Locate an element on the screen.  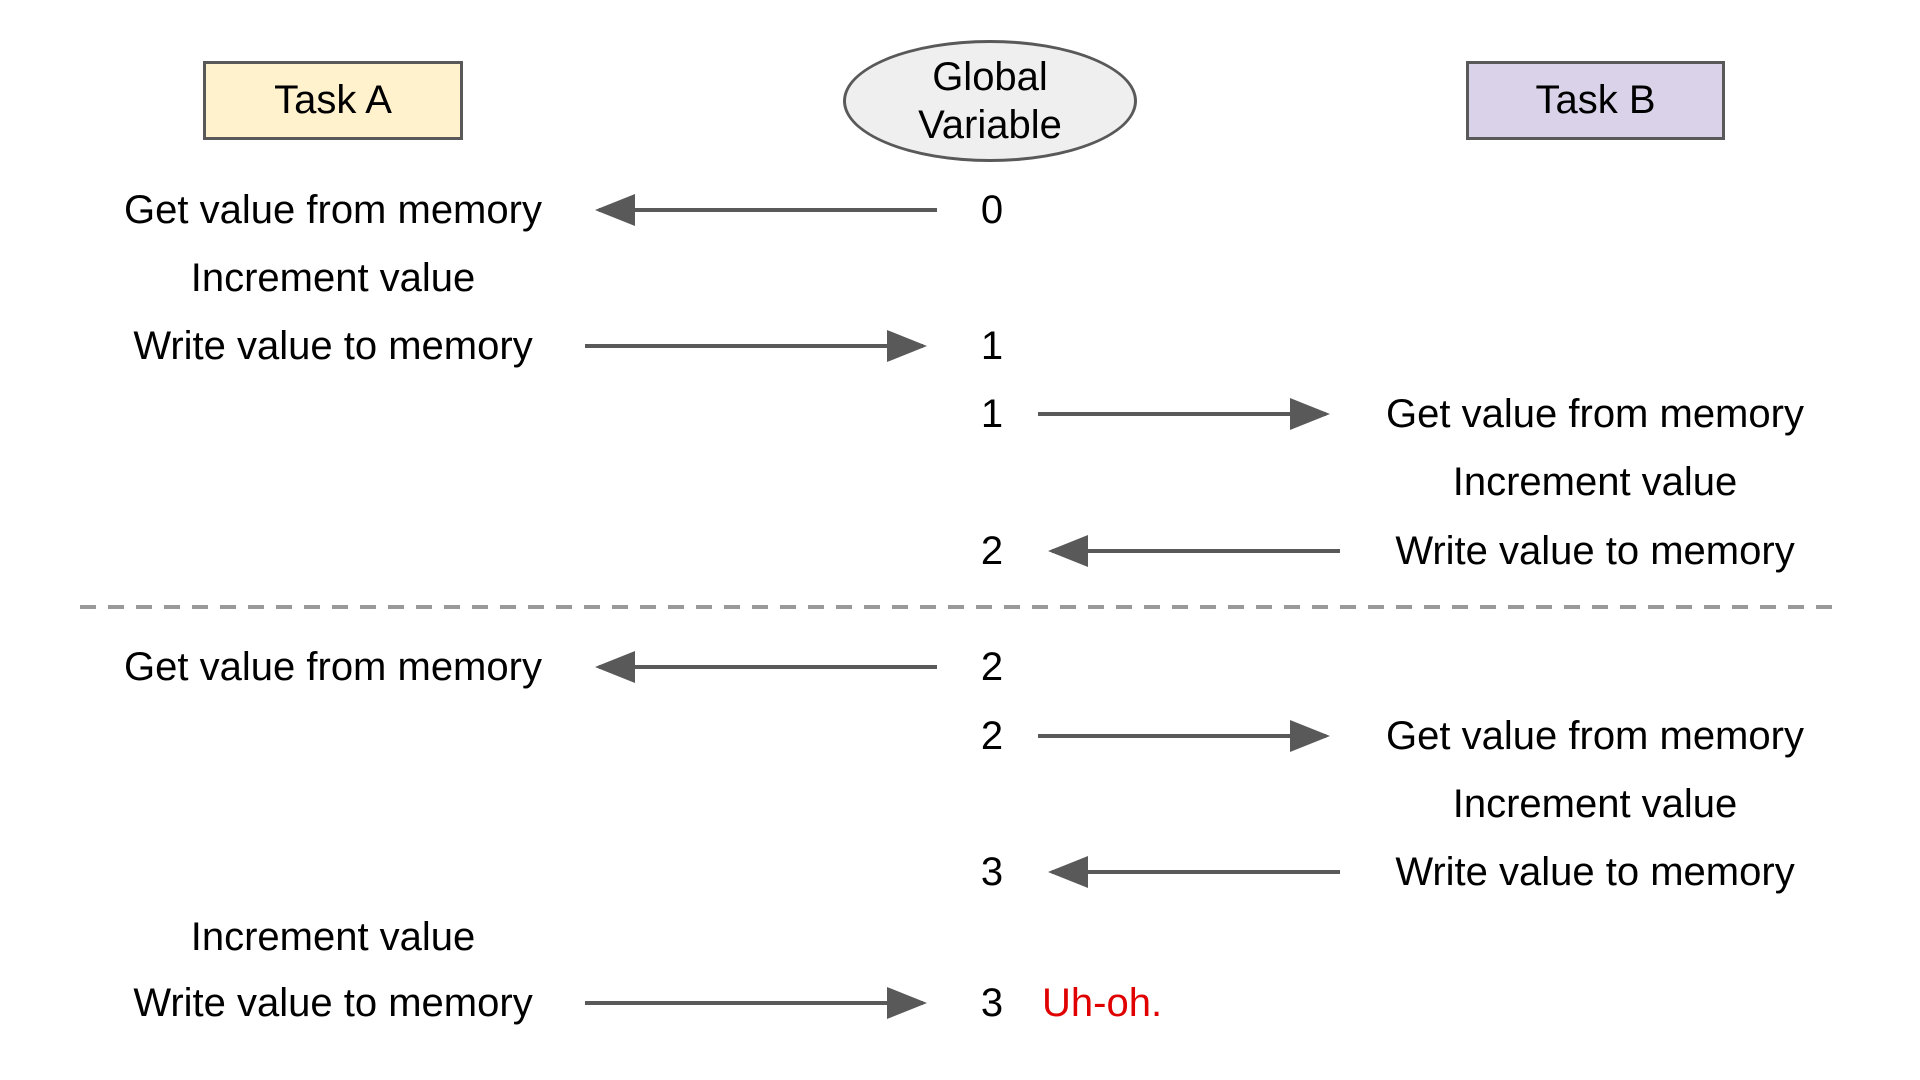
global-value: 0 is located at coordinates (992, 210).